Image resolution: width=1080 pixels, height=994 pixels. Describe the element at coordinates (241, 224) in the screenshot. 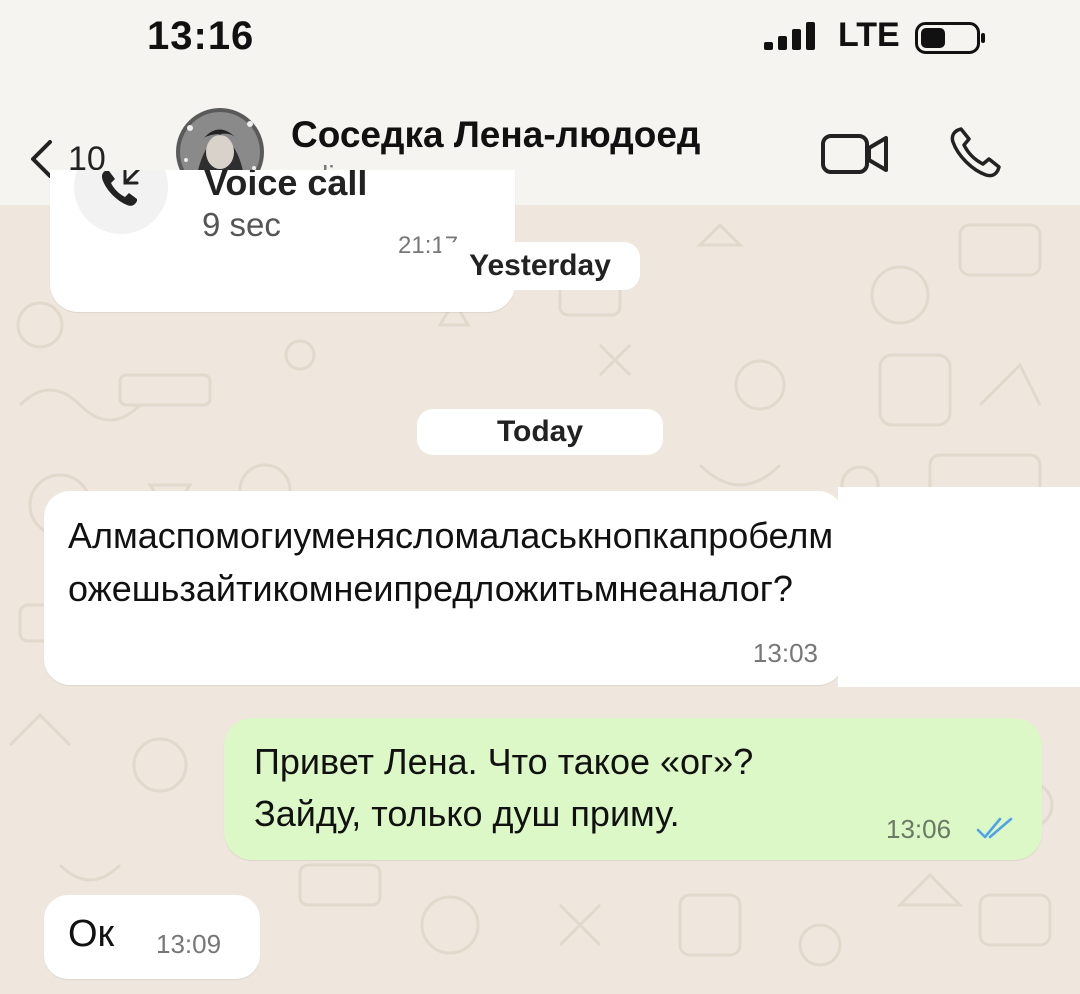

I see `call-duration: 9 sec` at that location.